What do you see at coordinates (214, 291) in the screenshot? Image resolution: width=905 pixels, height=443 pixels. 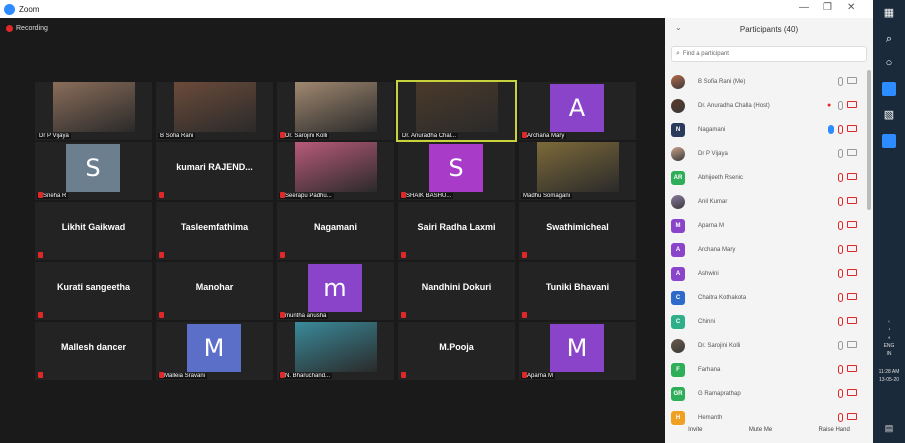 I see `video-tile: Manohar` at bounding box center [214, 291].